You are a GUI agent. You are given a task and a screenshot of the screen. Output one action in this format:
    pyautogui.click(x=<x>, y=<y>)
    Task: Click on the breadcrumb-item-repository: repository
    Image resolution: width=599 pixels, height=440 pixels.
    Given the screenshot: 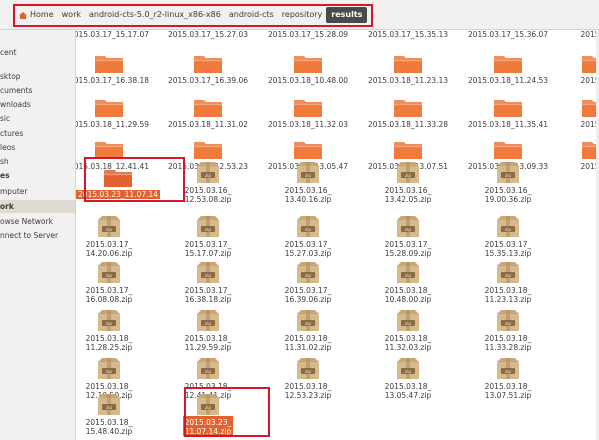 What is the action you would take?
    pyautogui.click(x=302, y=15)
    